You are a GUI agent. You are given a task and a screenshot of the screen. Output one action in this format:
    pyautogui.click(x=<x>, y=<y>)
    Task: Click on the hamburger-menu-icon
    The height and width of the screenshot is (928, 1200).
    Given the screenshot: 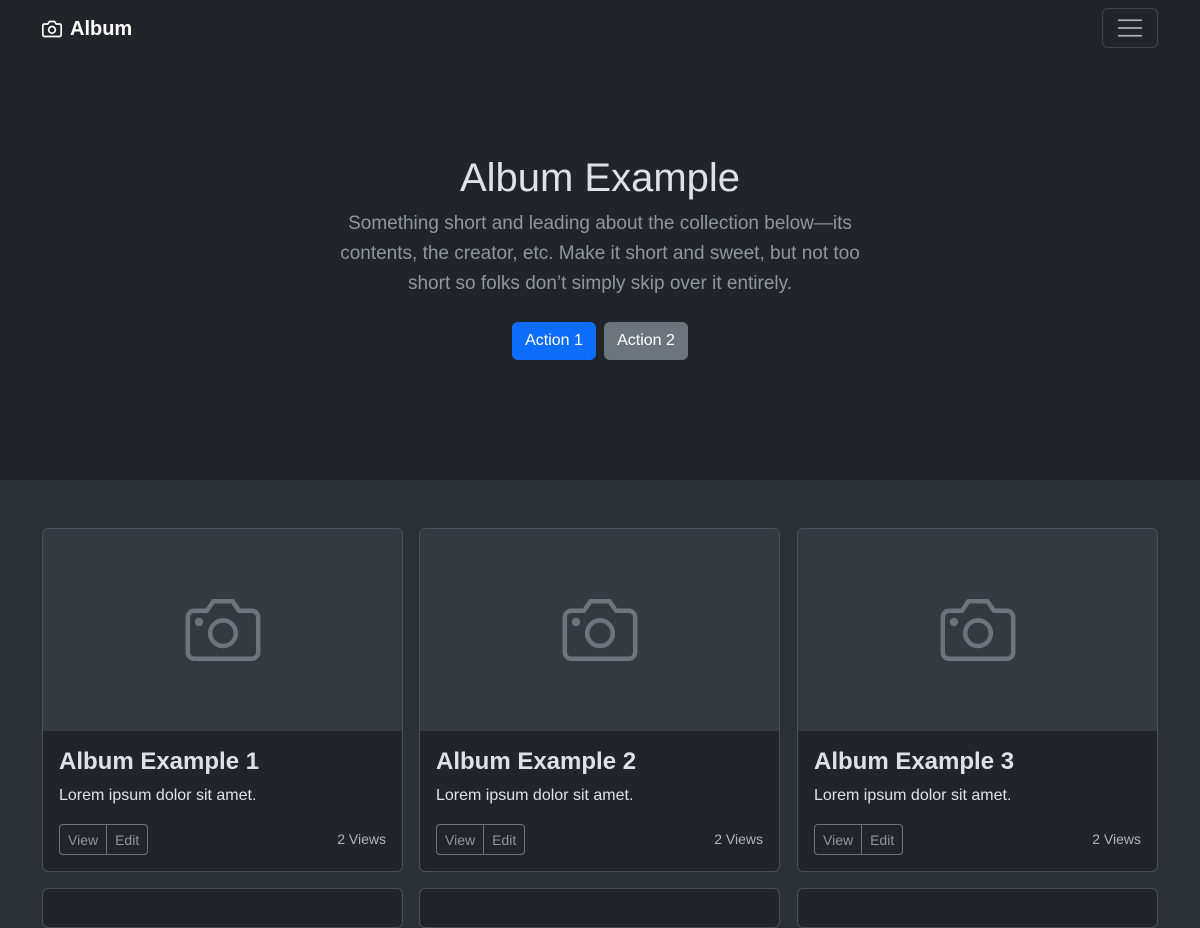 What is the action you would take?
    pyautogui.click(x=1130, y=28)
    